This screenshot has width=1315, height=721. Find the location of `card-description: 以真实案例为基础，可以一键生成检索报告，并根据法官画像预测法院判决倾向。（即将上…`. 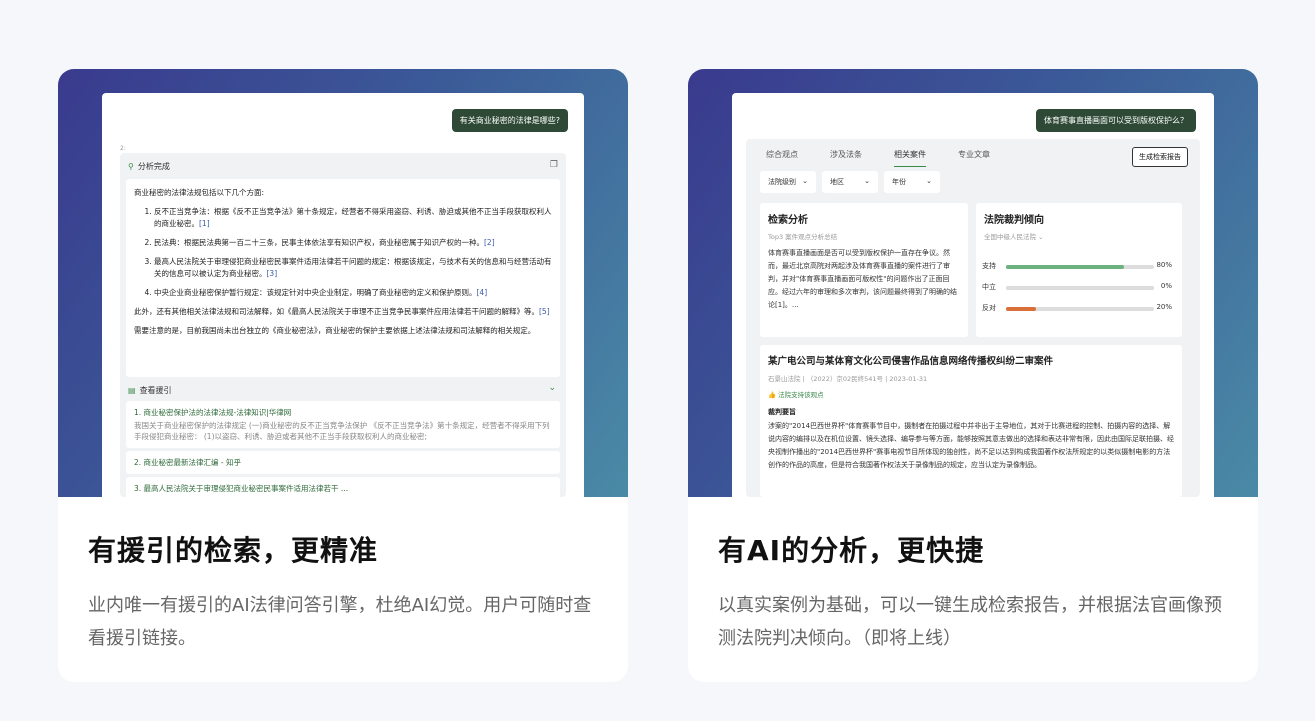

card-description: 以真实案例为基础，可以一键生成检索报告，并根据法官画像预测法院判决倾向。（即将上… is located at coordinates (970, 622).